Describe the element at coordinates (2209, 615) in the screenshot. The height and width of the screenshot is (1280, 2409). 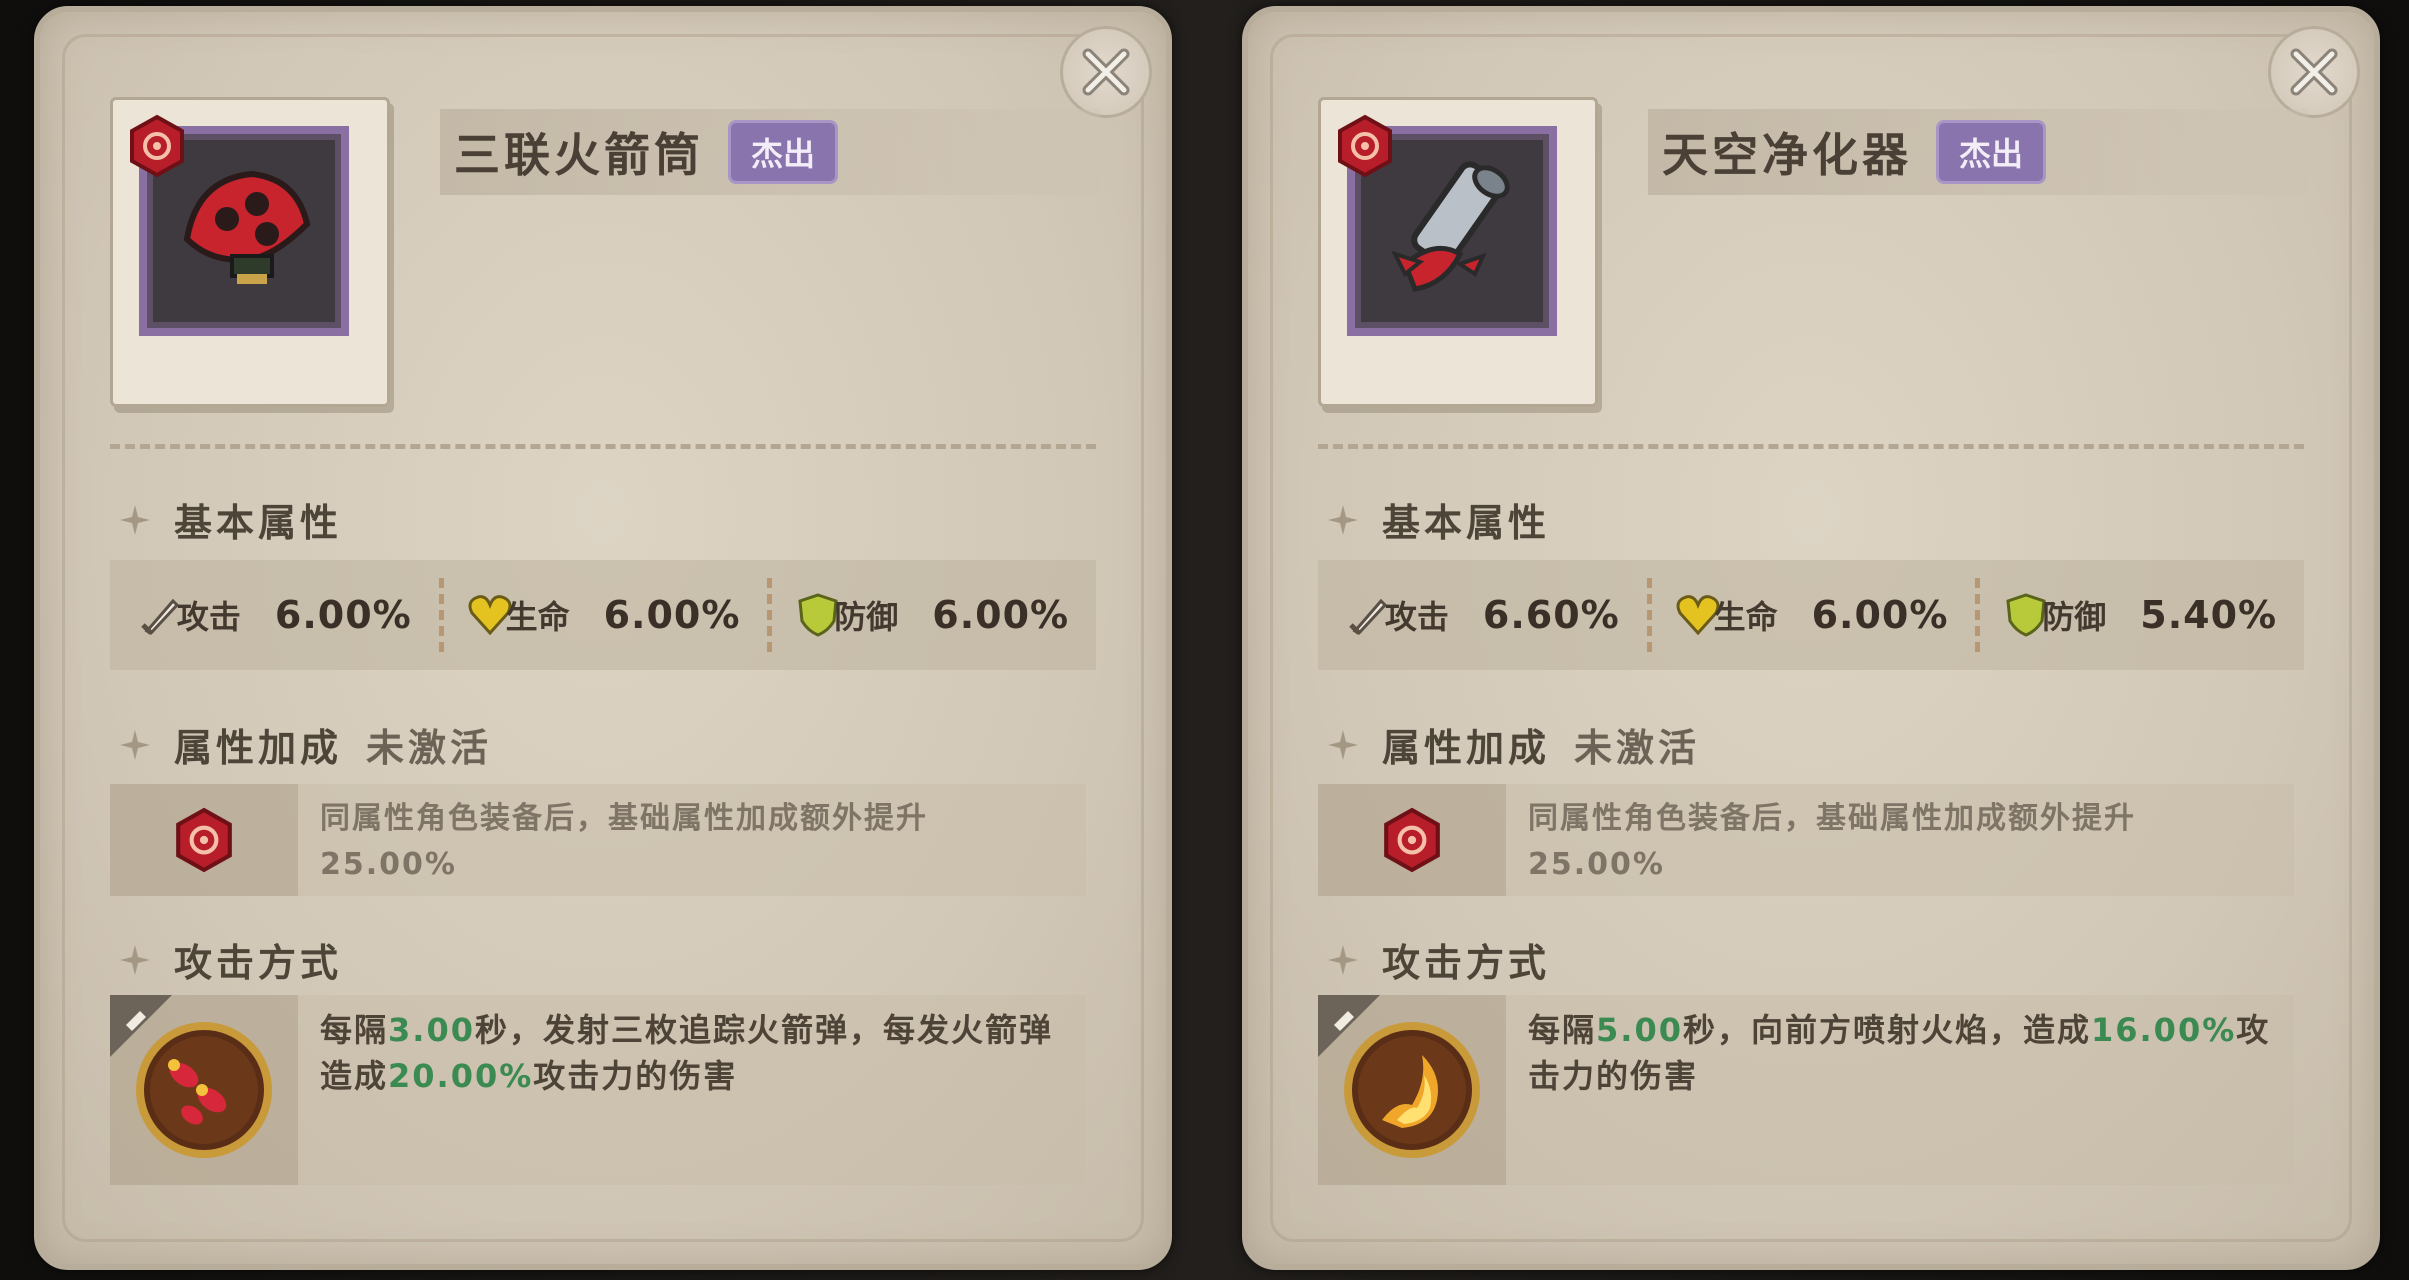
I see `stat-value: 5.40%` at that location.